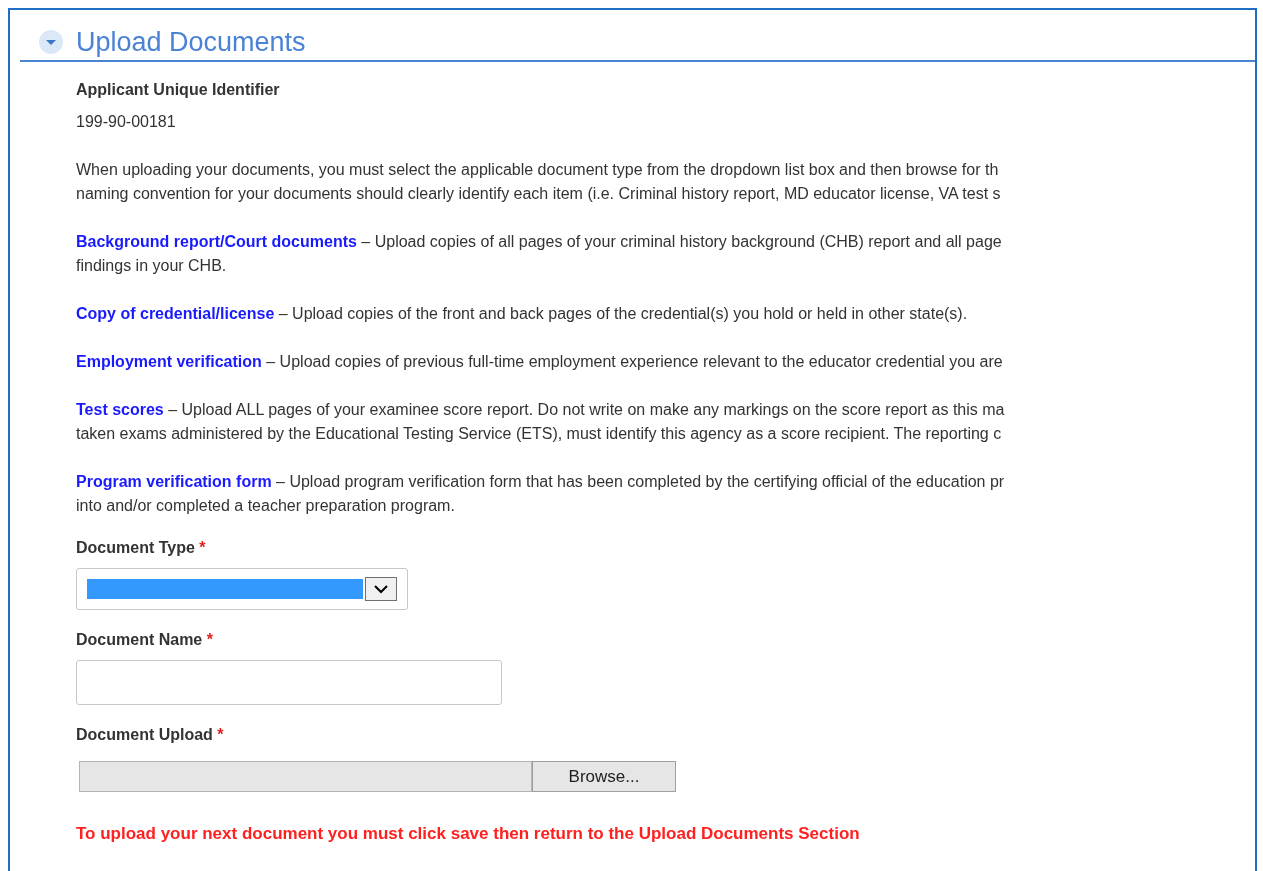  I want to click on notice-text: To upload your next document you must click save then return to the Upload Documents Section, so click(468, 834).